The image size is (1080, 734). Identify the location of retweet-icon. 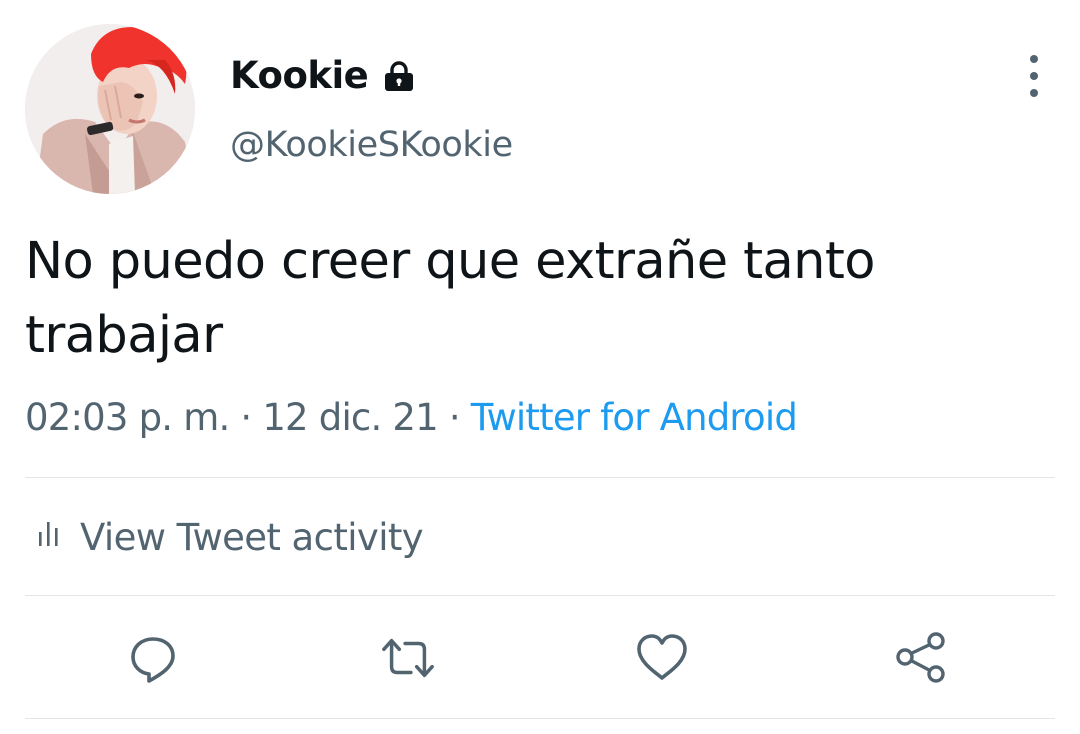
(408, 658).